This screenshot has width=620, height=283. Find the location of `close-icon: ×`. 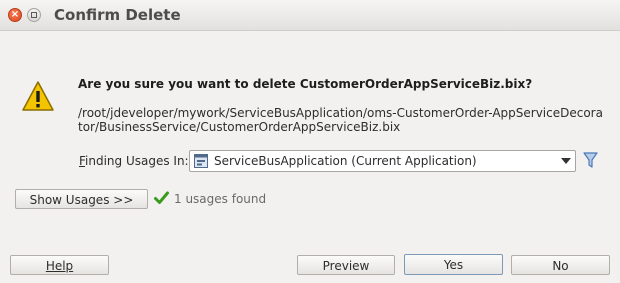

close-icon: × is located at coordinates (15, 15).